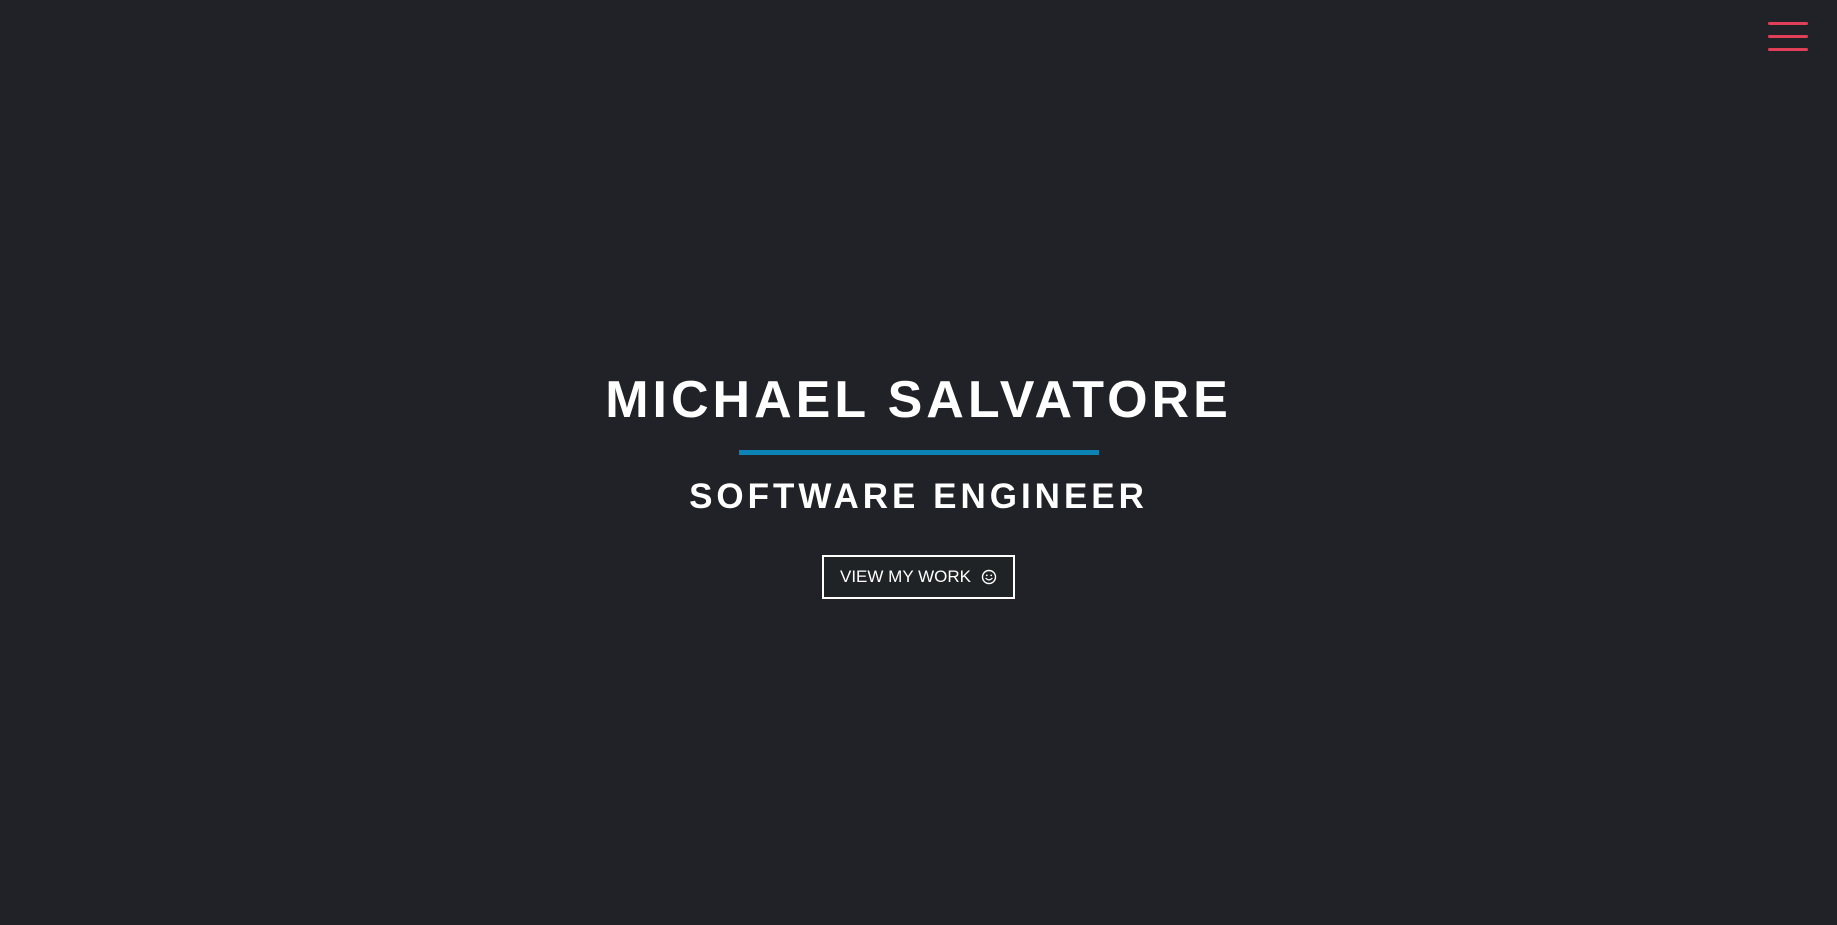 The width and height of the screenshot is (1837, 925). I want to click on view-my-work-button: VIEW MY WORK, so click(918, 577).